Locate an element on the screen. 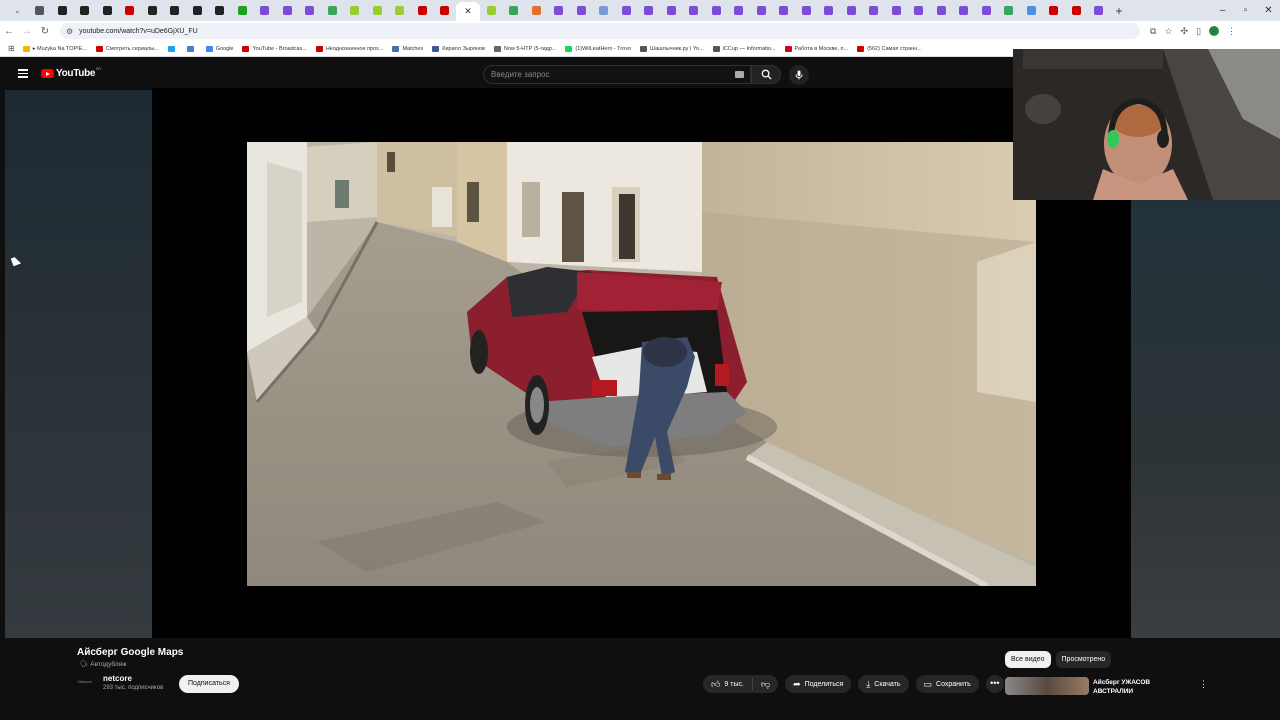  keyboard-icon is located at coordinates (739, 74).